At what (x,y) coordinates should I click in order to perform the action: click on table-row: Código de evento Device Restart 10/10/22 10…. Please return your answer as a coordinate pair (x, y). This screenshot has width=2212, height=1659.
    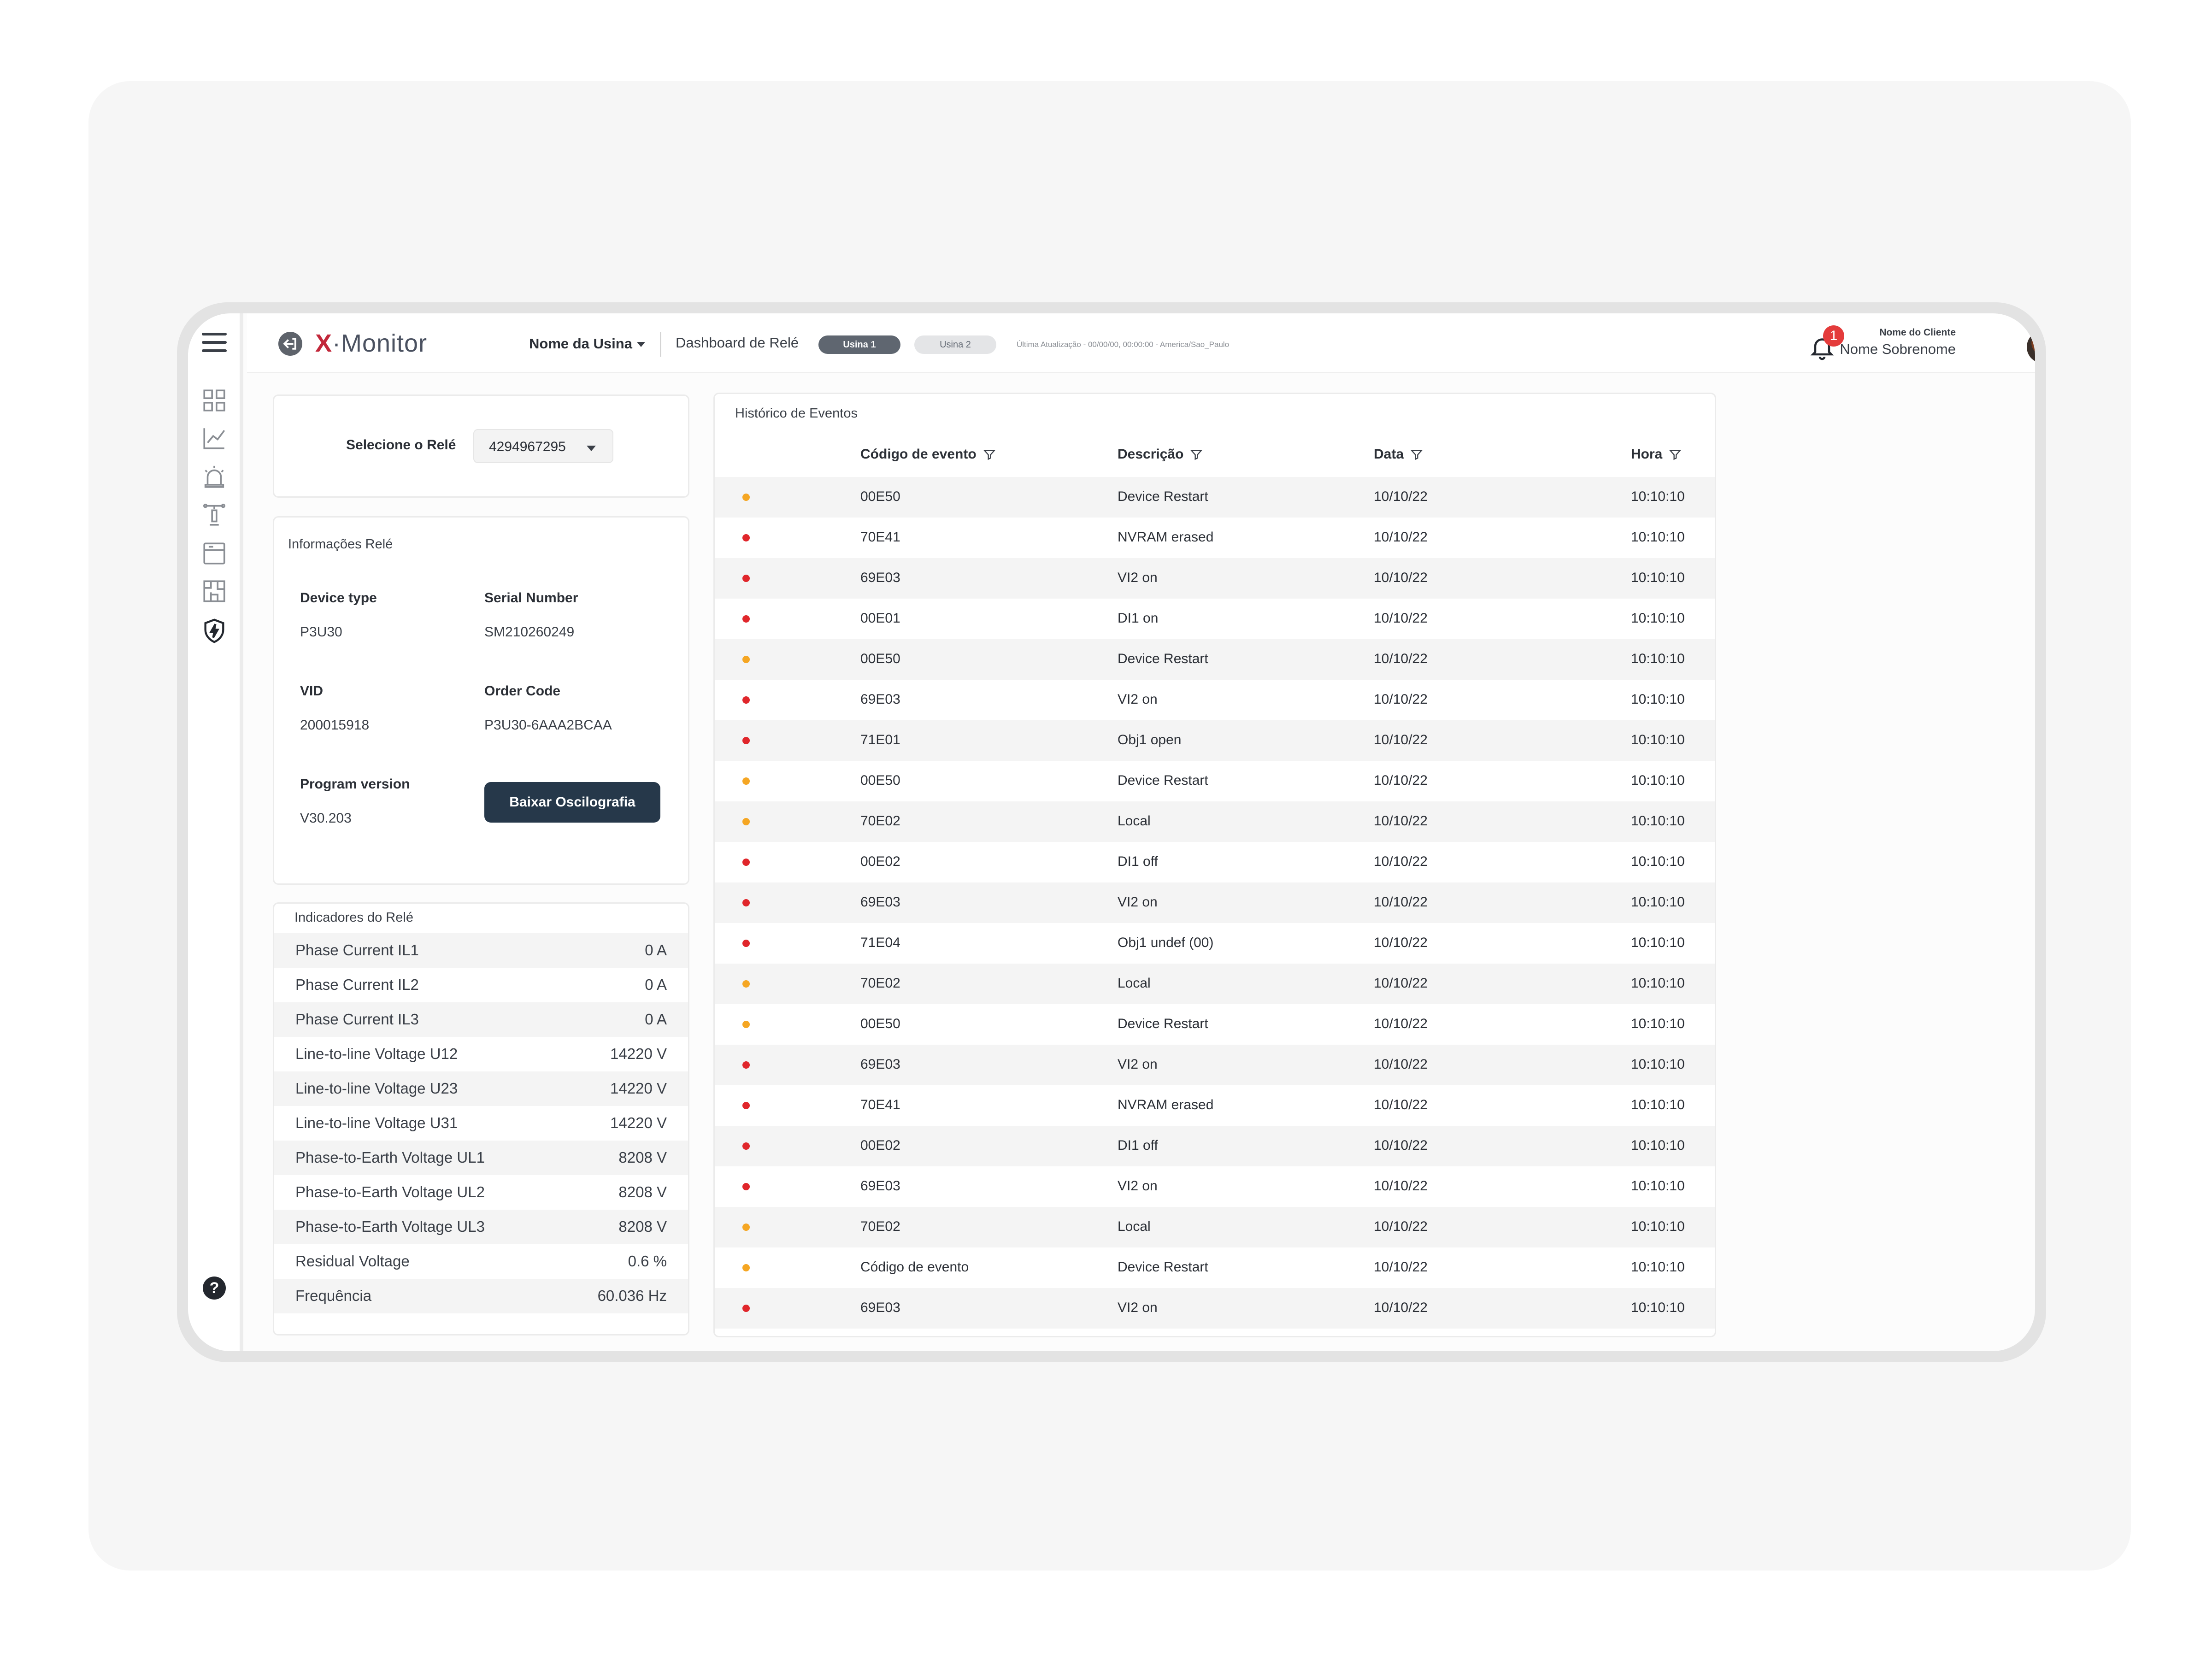
    Looking at the image, I should click on (1215, 1267).